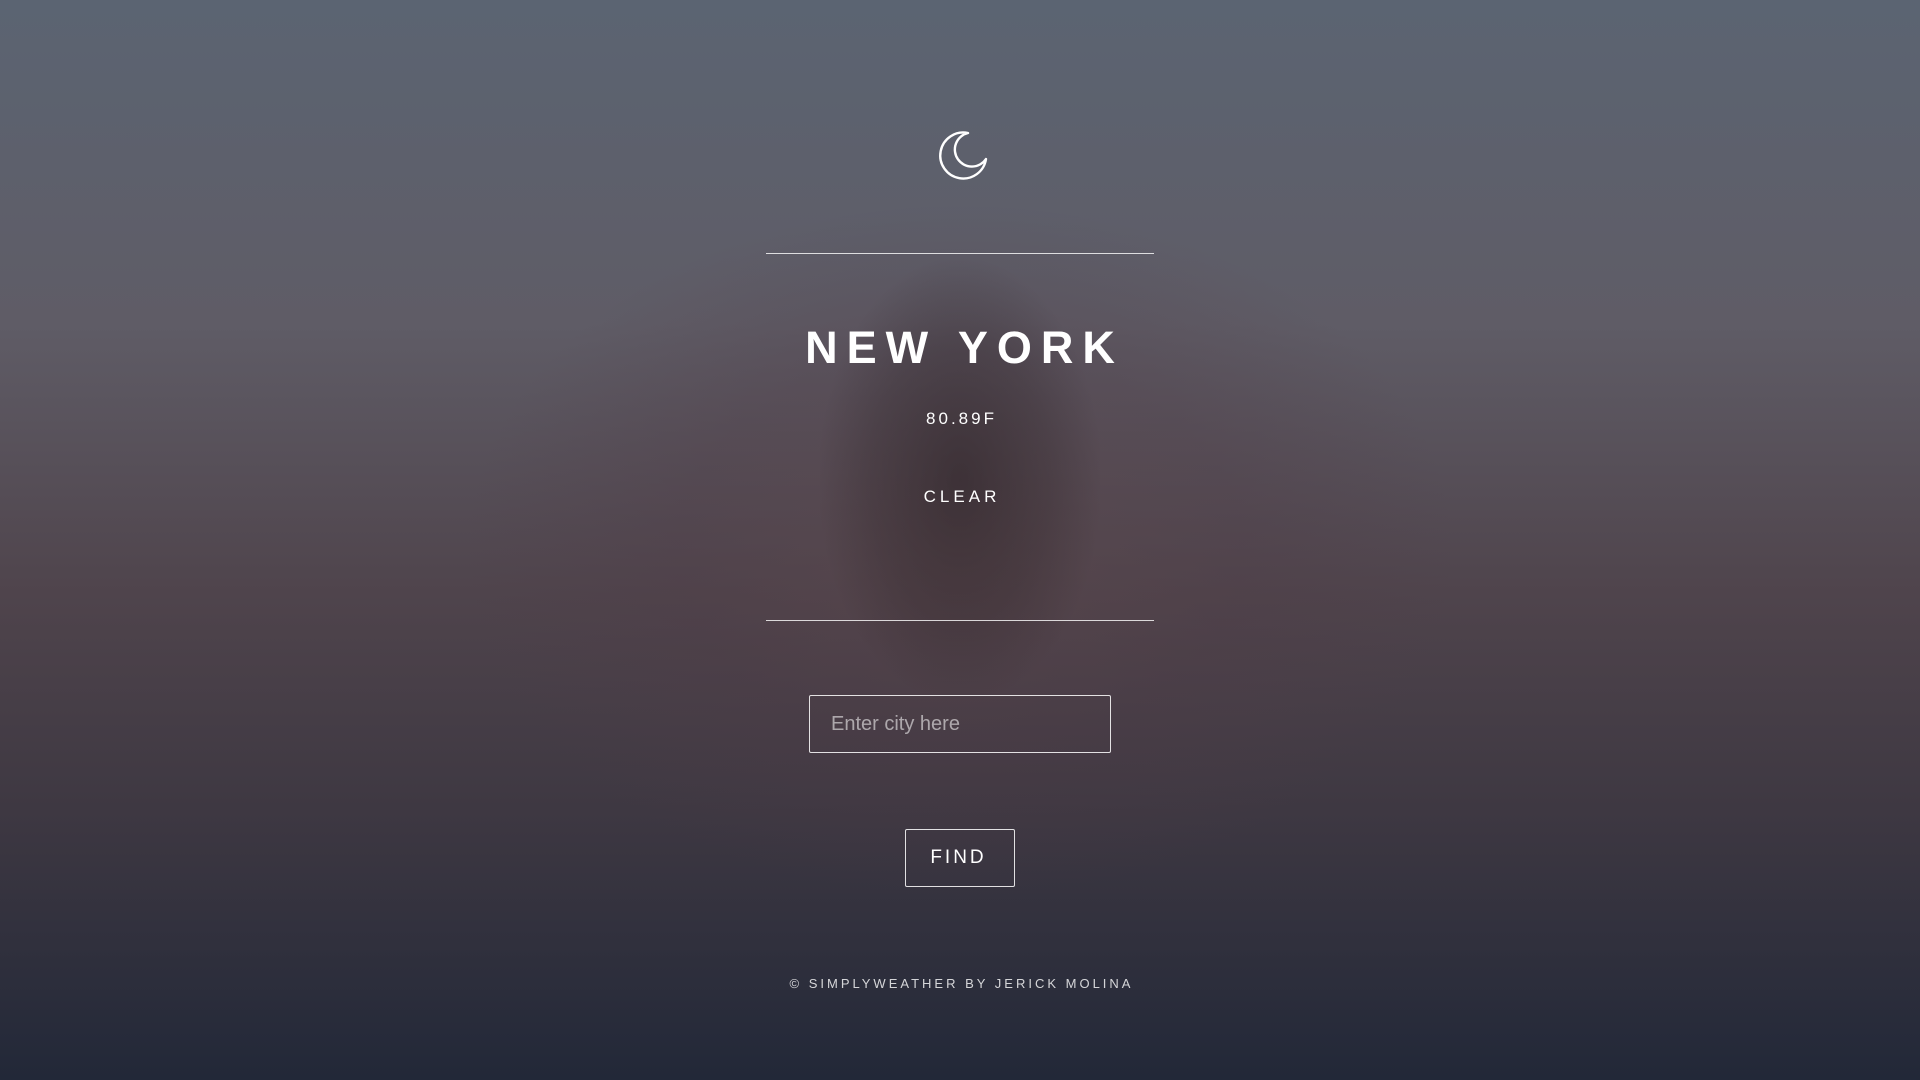 This screenshot has width=1920, height=1080. I want to click on weather-condition: CLEAR, so click(962, 496).